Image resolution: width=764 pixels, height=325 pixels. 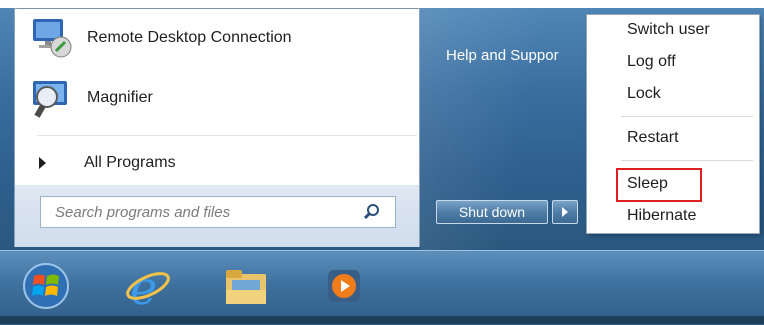 I want to click on windows-start-orb-icon, so click(x=46, y=286).